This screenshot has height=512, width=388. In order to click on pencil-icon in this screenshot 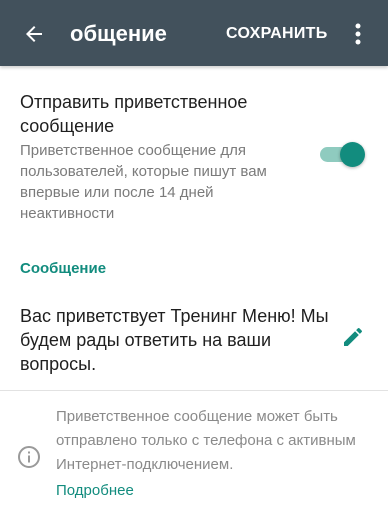, I will do `click(353, 336)`.